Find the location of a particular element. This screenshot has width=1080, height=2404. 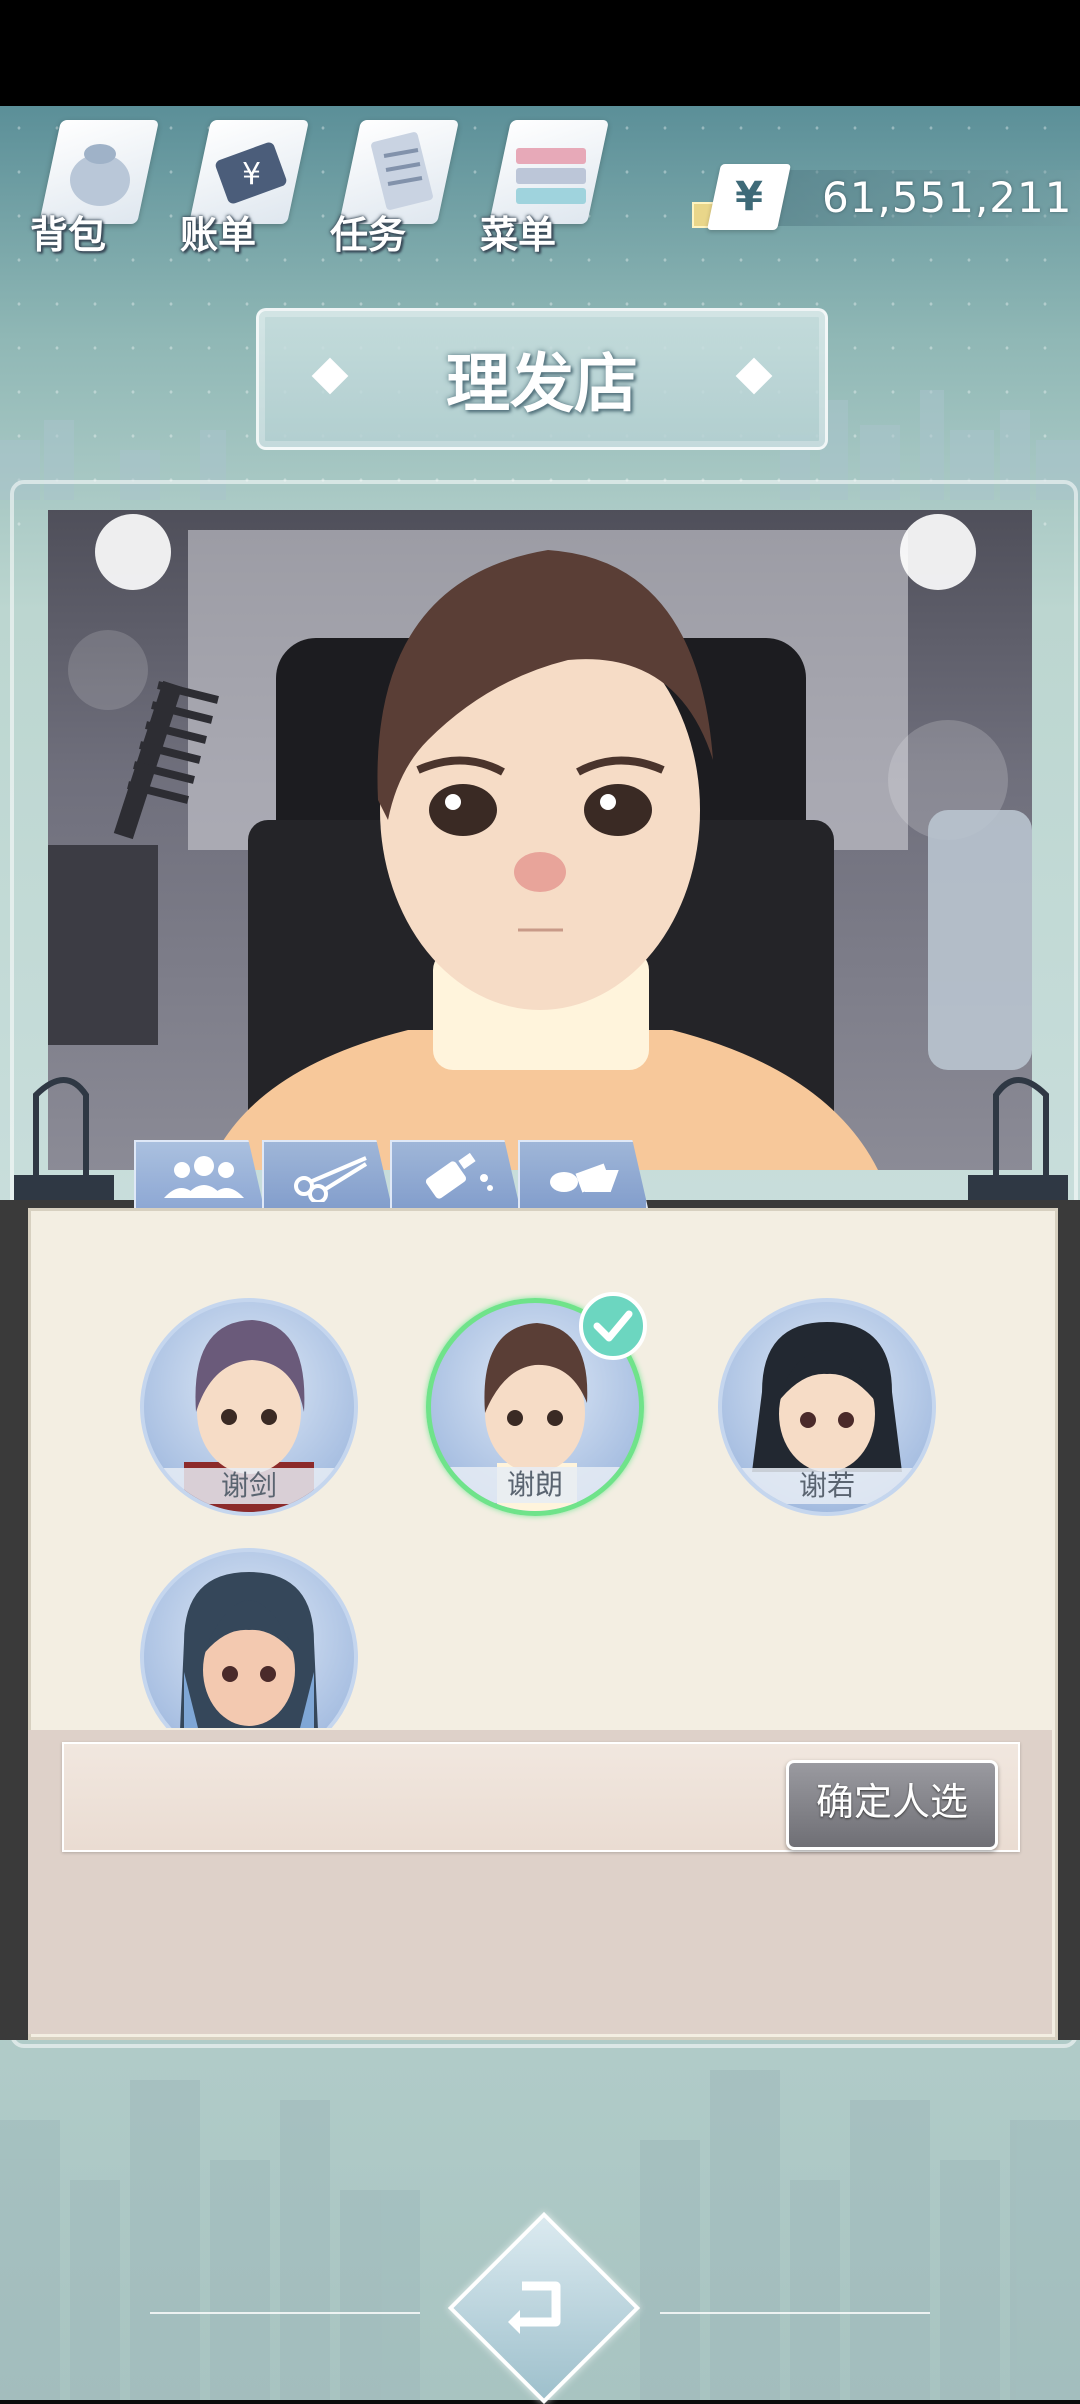

bill-button: ¥ 账单 is located at coordinates (245, 190).